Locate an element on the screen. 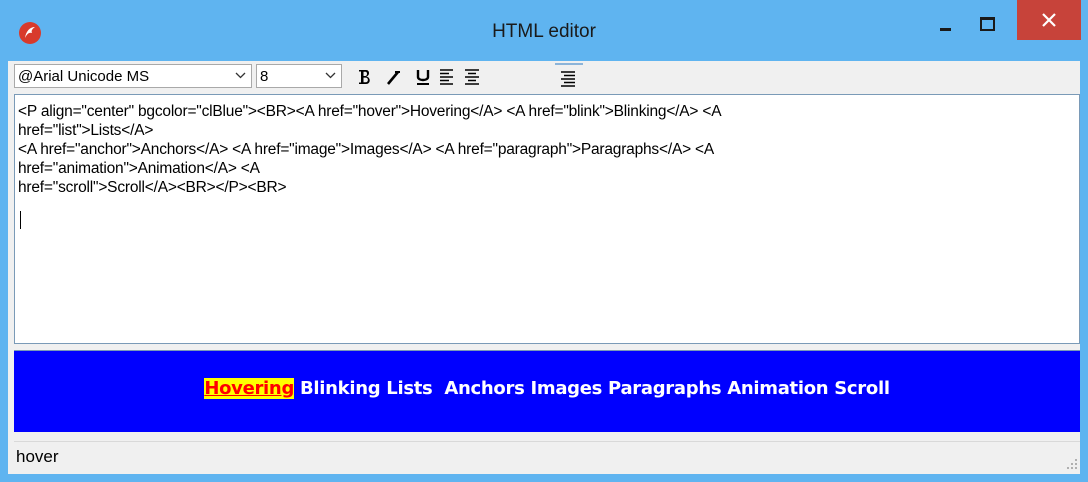 The height and width of the screenshot is (482, 1088). bold-button is located at coordinates (366, 77).